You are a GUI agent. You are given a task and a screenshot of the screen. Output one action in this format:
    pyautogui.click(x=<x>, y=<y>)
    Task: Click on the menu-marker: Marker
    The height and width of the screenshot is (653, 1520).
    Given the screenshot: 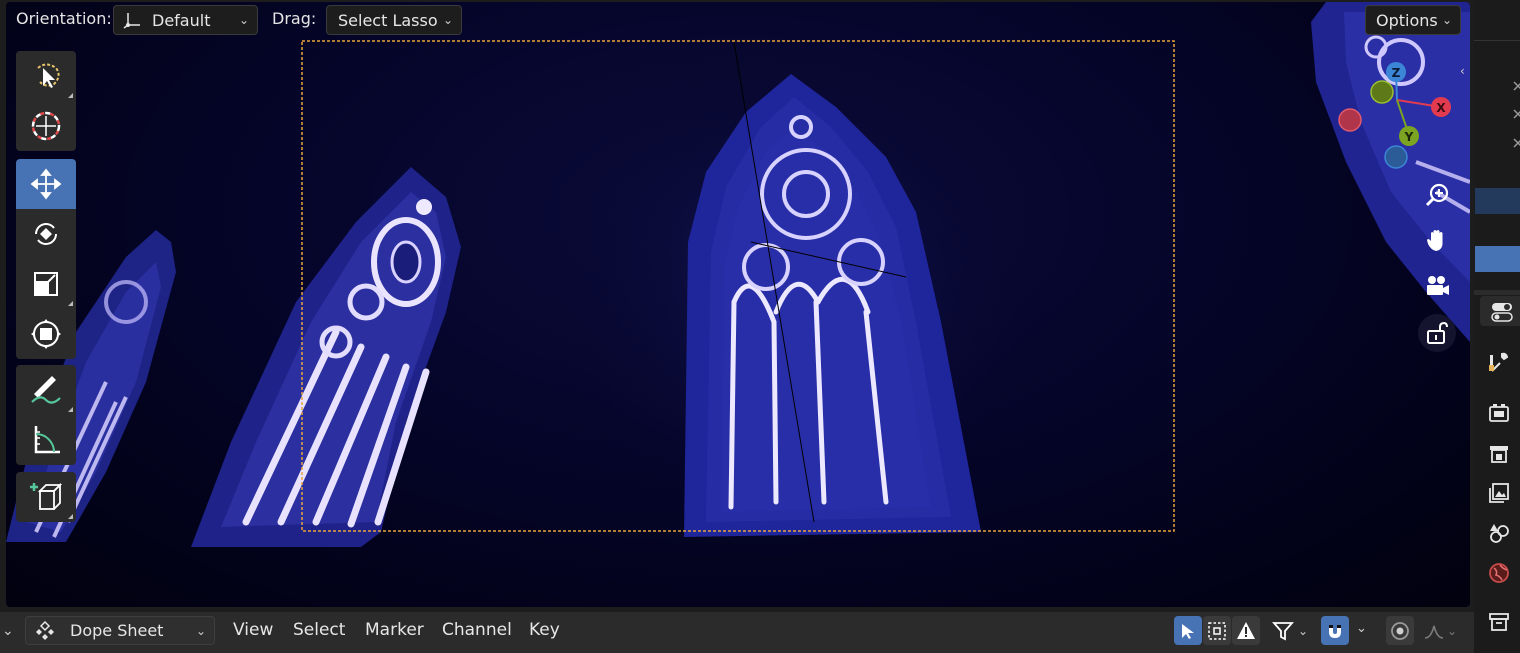 What is the action you would take?
    pyautogui.click(x=394, y=630)
    